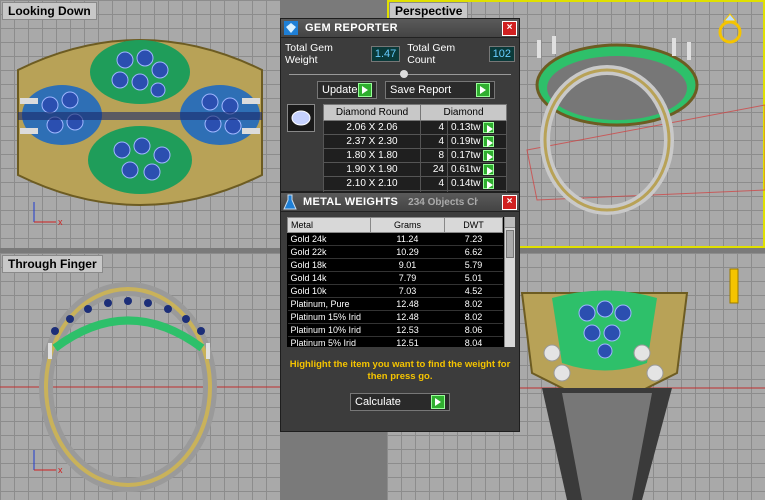 The width and height of the screenshot is (765, 500). I want to click on metal-grams: 9.01, so click(407, 265).